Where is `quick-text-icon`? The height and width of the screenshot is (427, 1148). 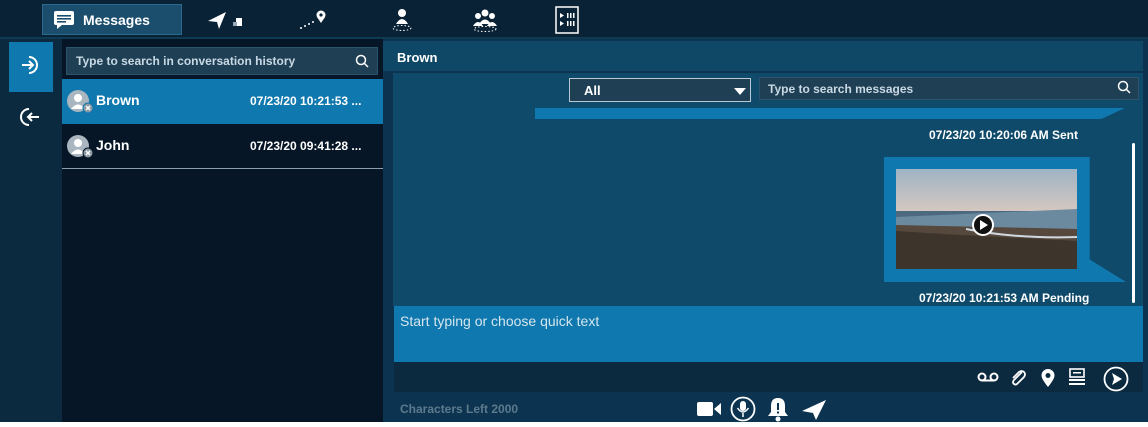 quick-text-icon is located at coordinates (1077, 380).